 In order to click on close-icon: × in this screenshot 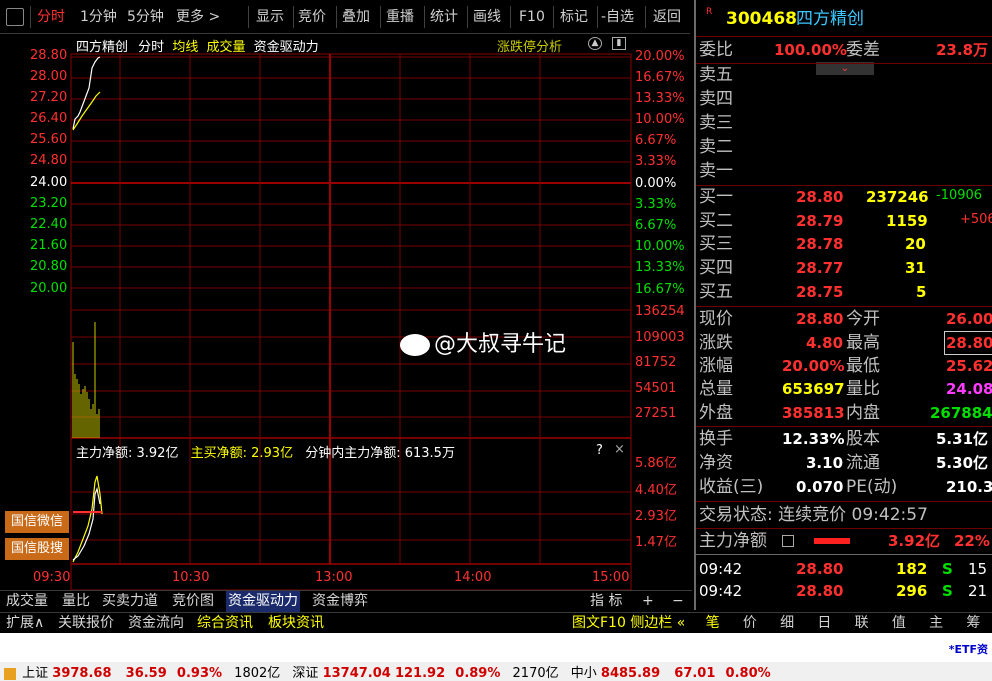, I will do `click(619, 449)`.